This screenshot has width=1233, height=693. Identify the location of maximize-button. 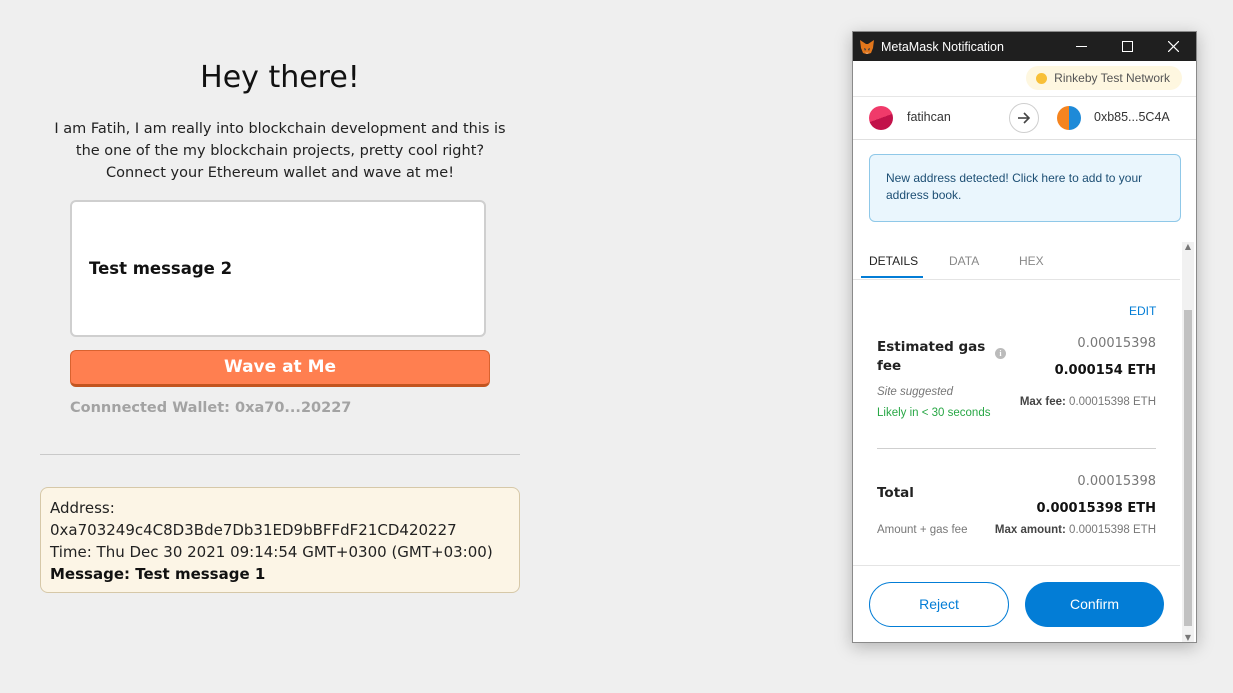
(1127, 46).